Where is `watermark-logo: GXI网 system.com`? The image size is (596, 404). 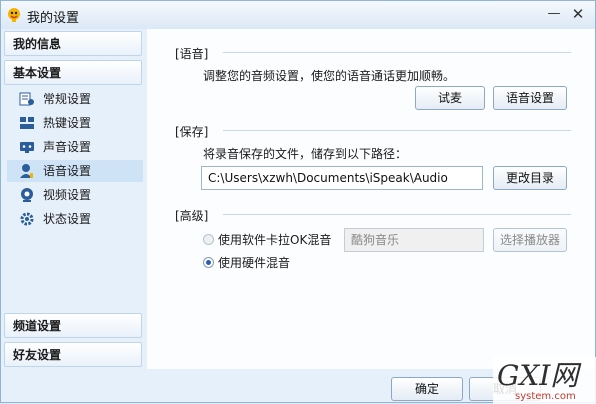
watermark-logo: GXI网 system.com is located at coordinates (544, 380).